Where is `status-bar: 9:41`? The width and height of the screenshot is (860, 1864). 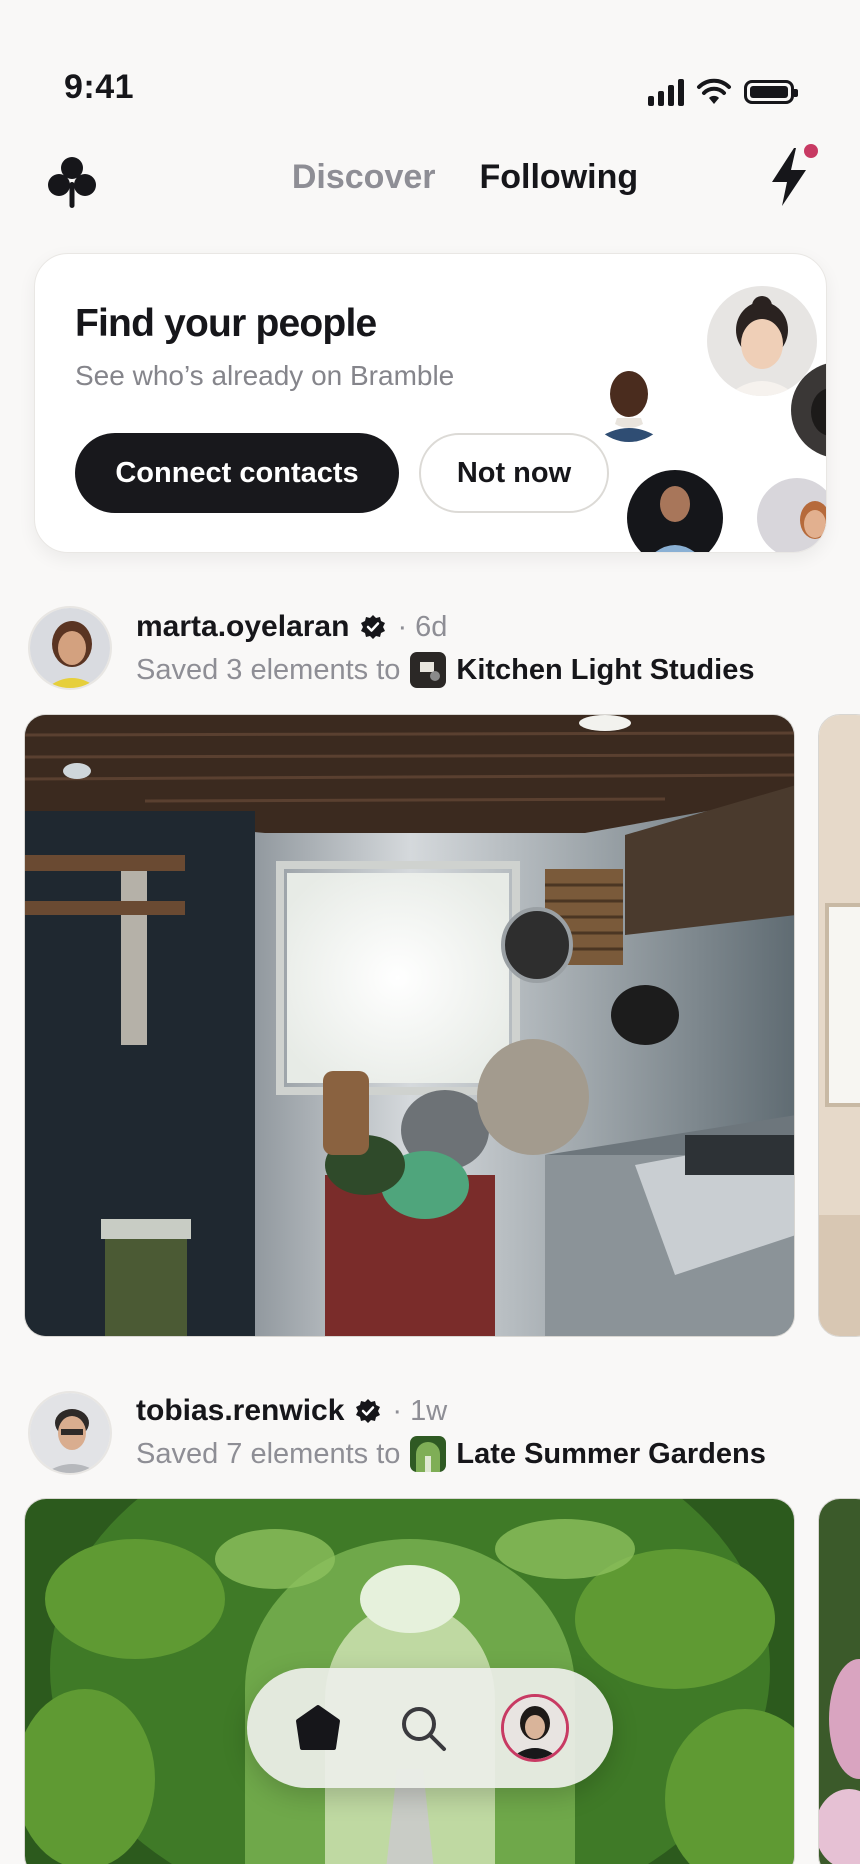 status-bar: 9:41 is located at coordinates (430, 65).